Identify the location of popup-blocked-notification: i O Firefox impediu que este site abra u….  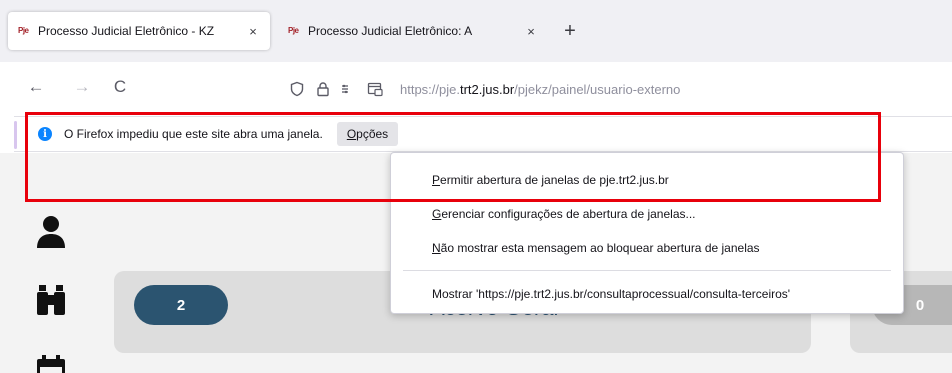
(483, 134).